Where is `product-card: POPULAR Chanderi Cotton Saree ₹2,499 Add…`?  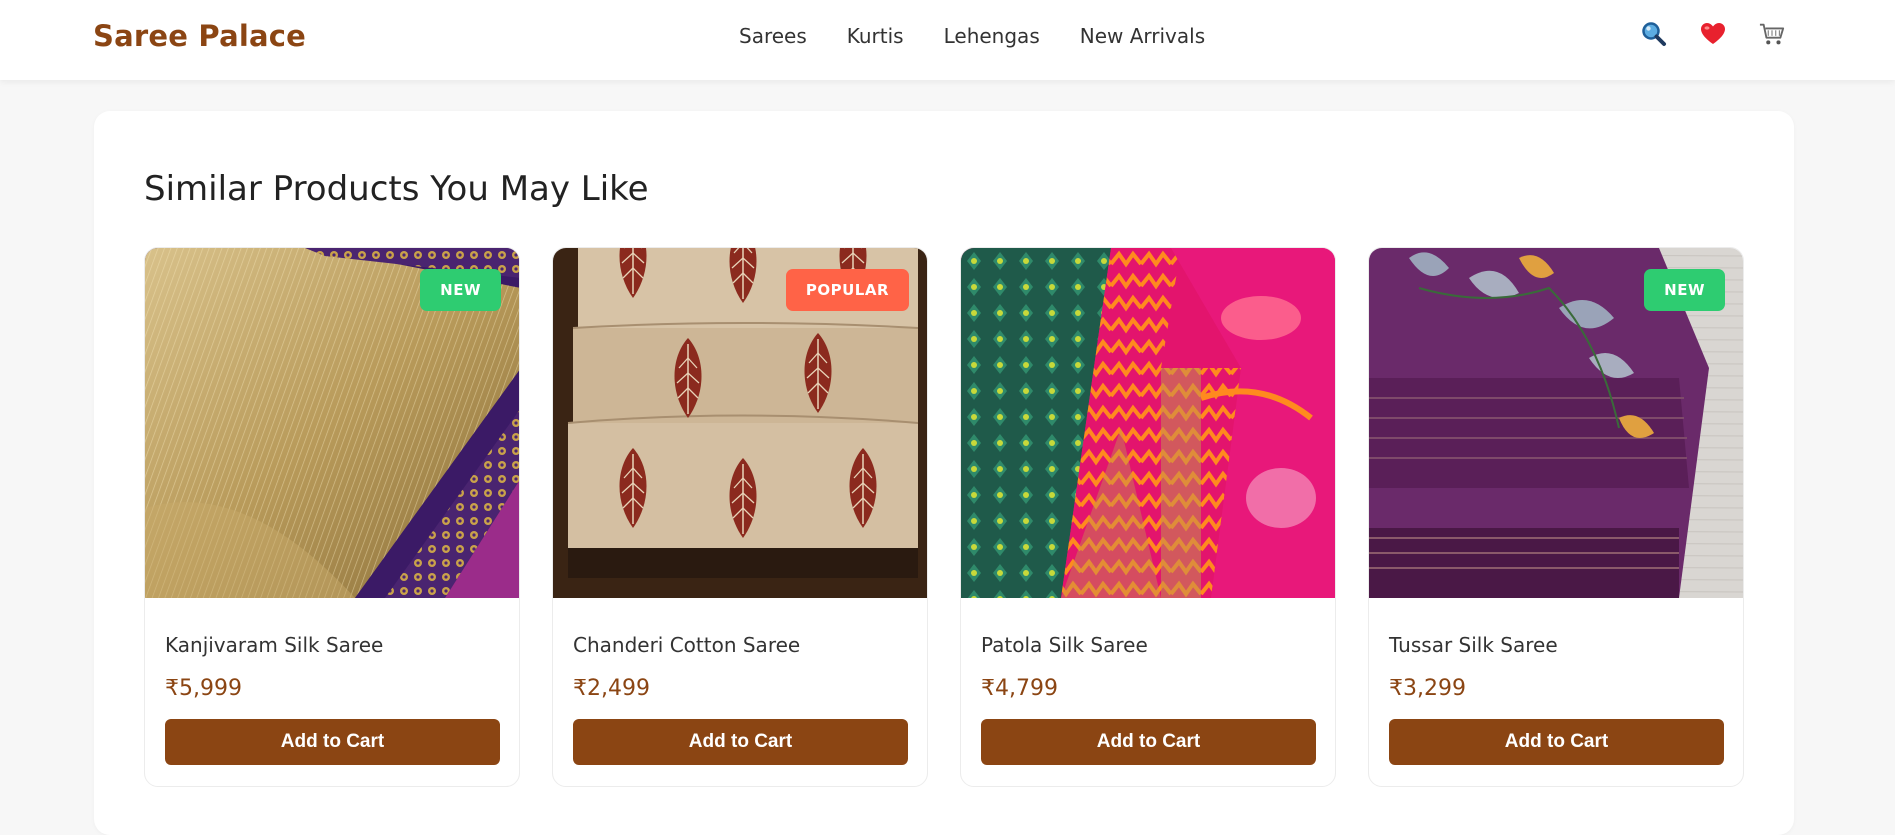 product-card: POPULAR Chanderi Cotton Saree ₹2,499 Add… is located at coordinates (740, 517).